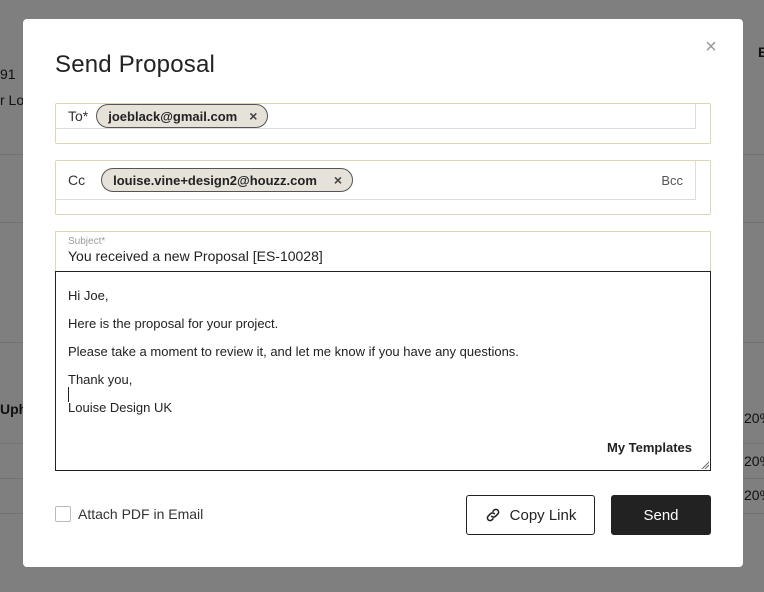 The height and width of the screenshot is (592, 764). Describe the element at coordinates (215, 180) in the screenshot. I see `cc-recipient-email: louise.vine+design2@houzz.com` at that location.